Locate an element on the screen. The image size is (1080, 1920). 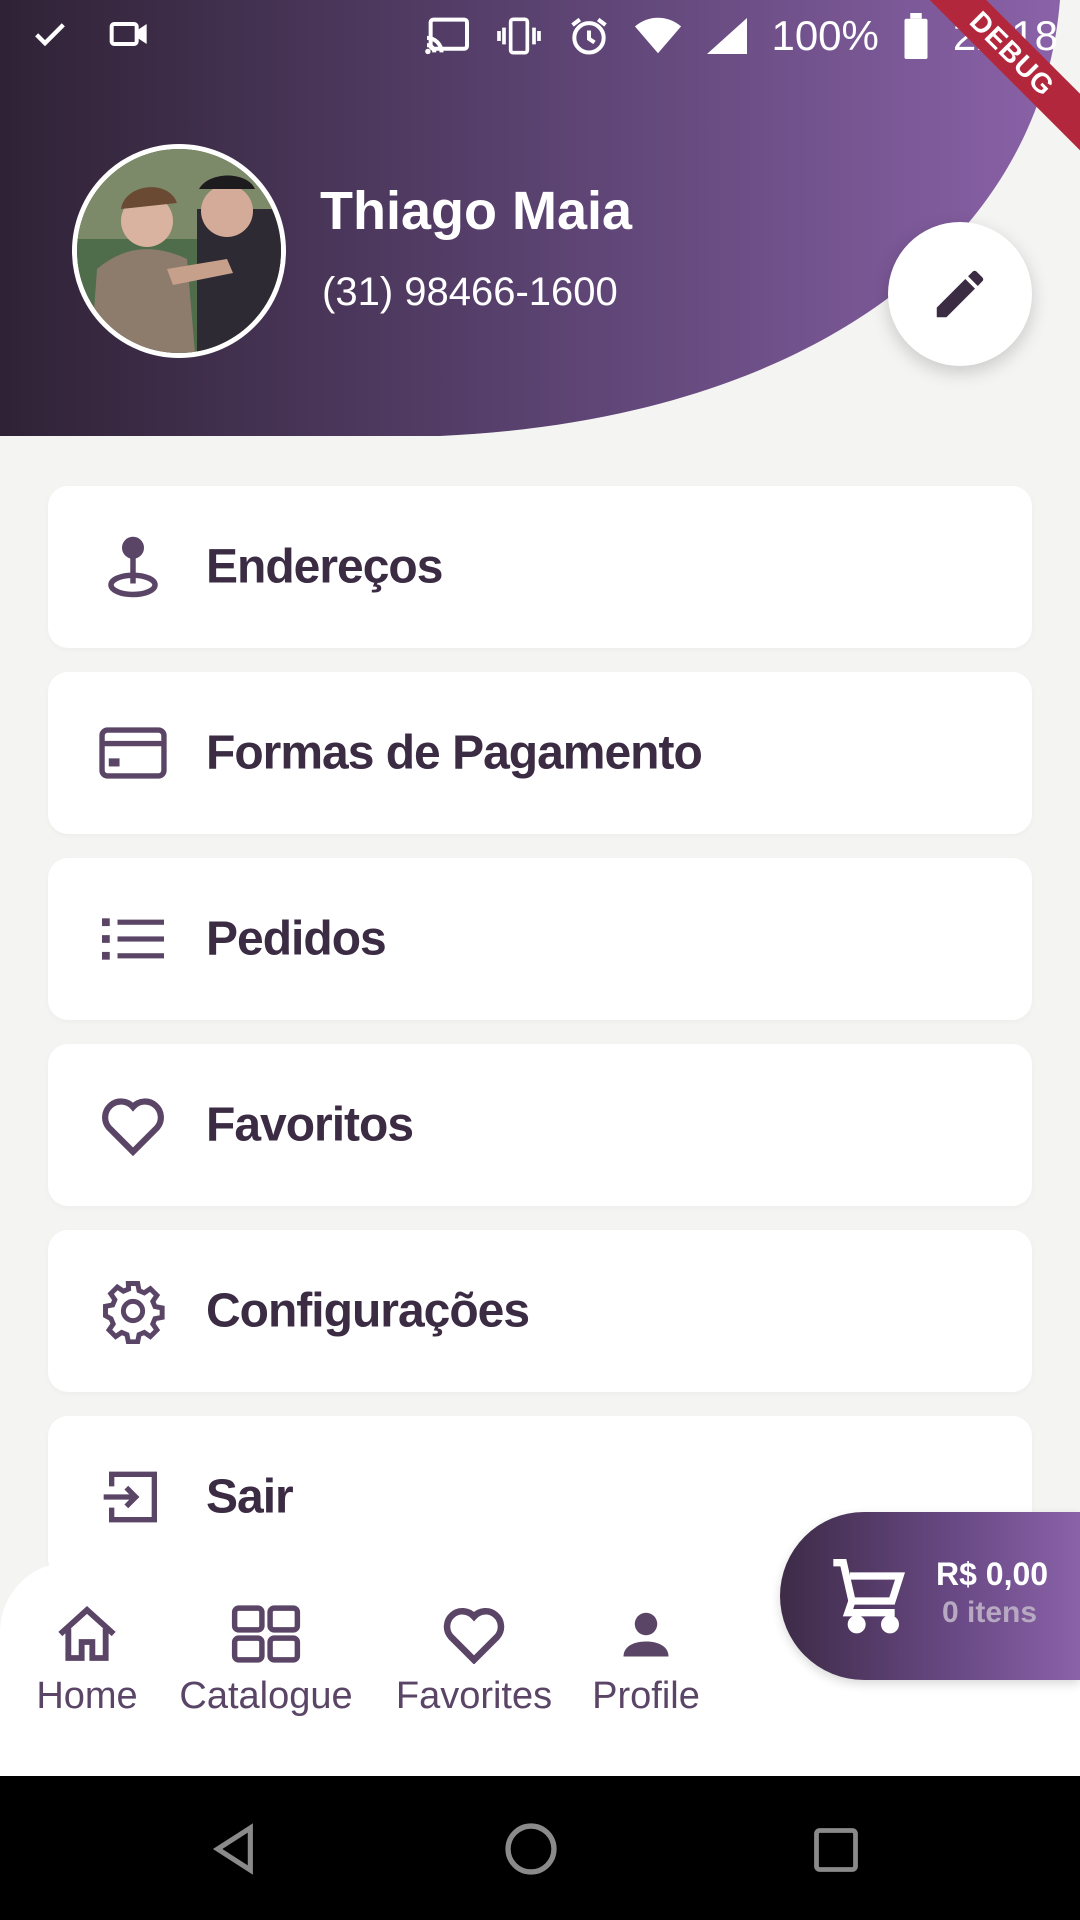
battery-icon is located at coordinates (916, 36).